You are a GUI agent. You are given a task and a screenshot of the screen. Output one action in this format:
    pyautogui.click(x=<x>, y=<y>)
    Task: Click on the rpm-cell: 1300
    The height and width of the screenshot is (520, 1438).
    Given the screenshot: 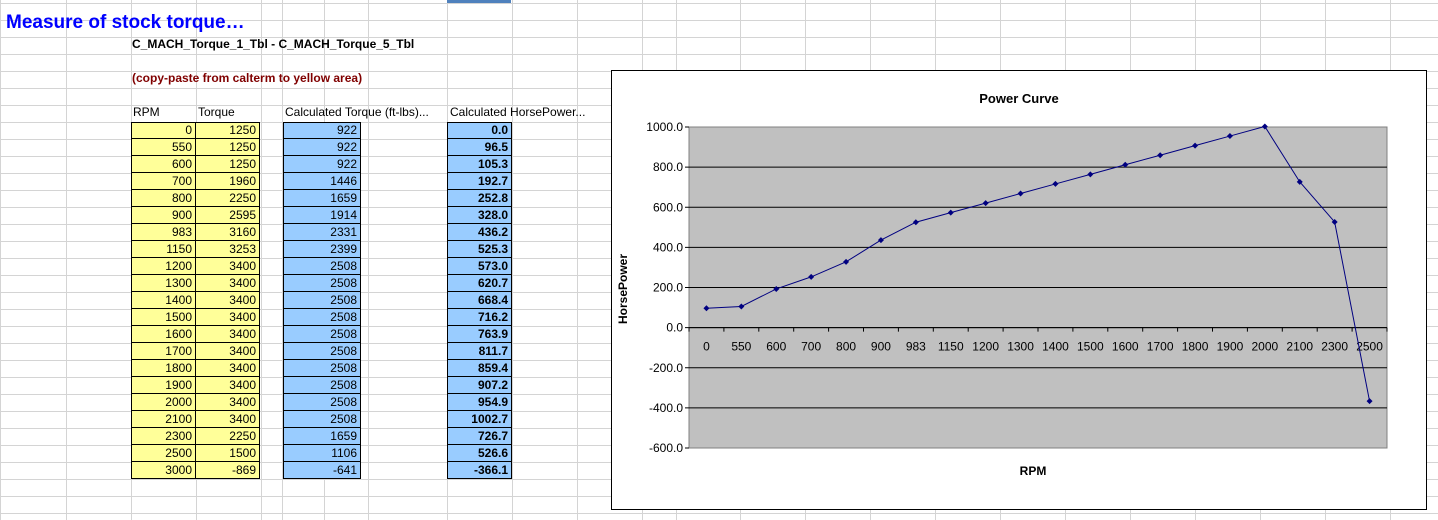 What is the action you would take?
    pyautogui.click(x=163, y=283)
    